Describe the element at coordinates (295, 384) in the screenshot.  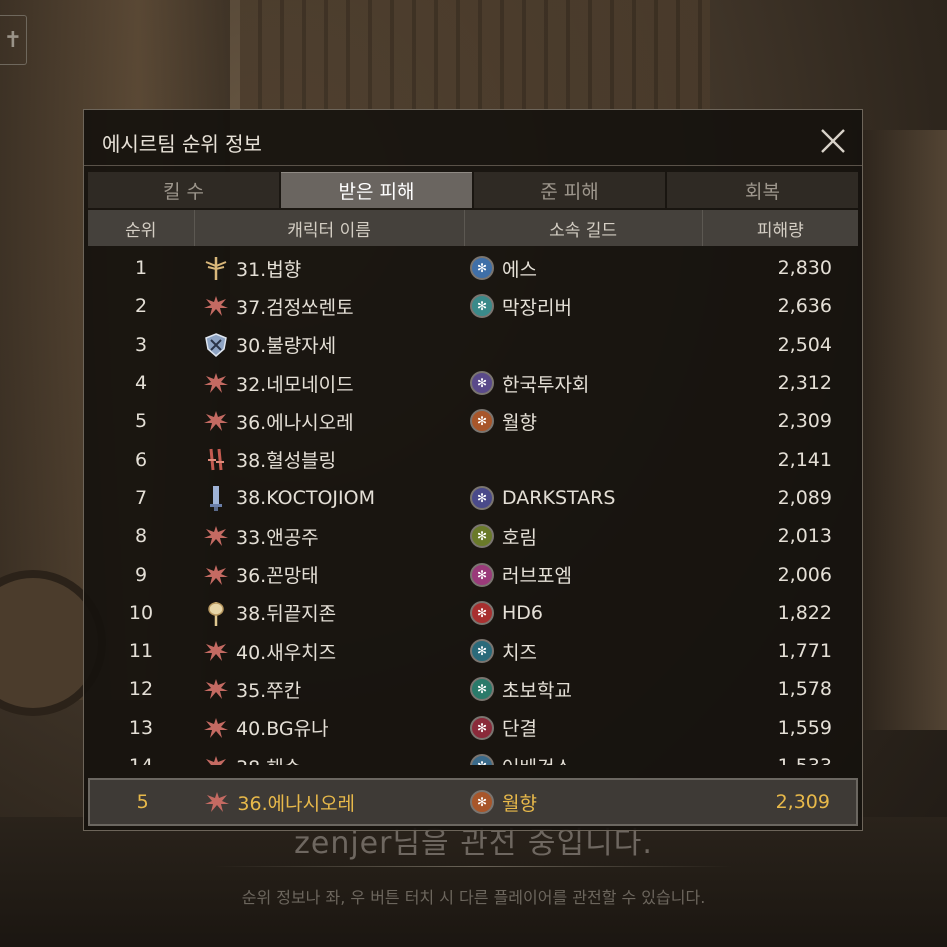
I see `character-name: 32.네모네이드` at that location.